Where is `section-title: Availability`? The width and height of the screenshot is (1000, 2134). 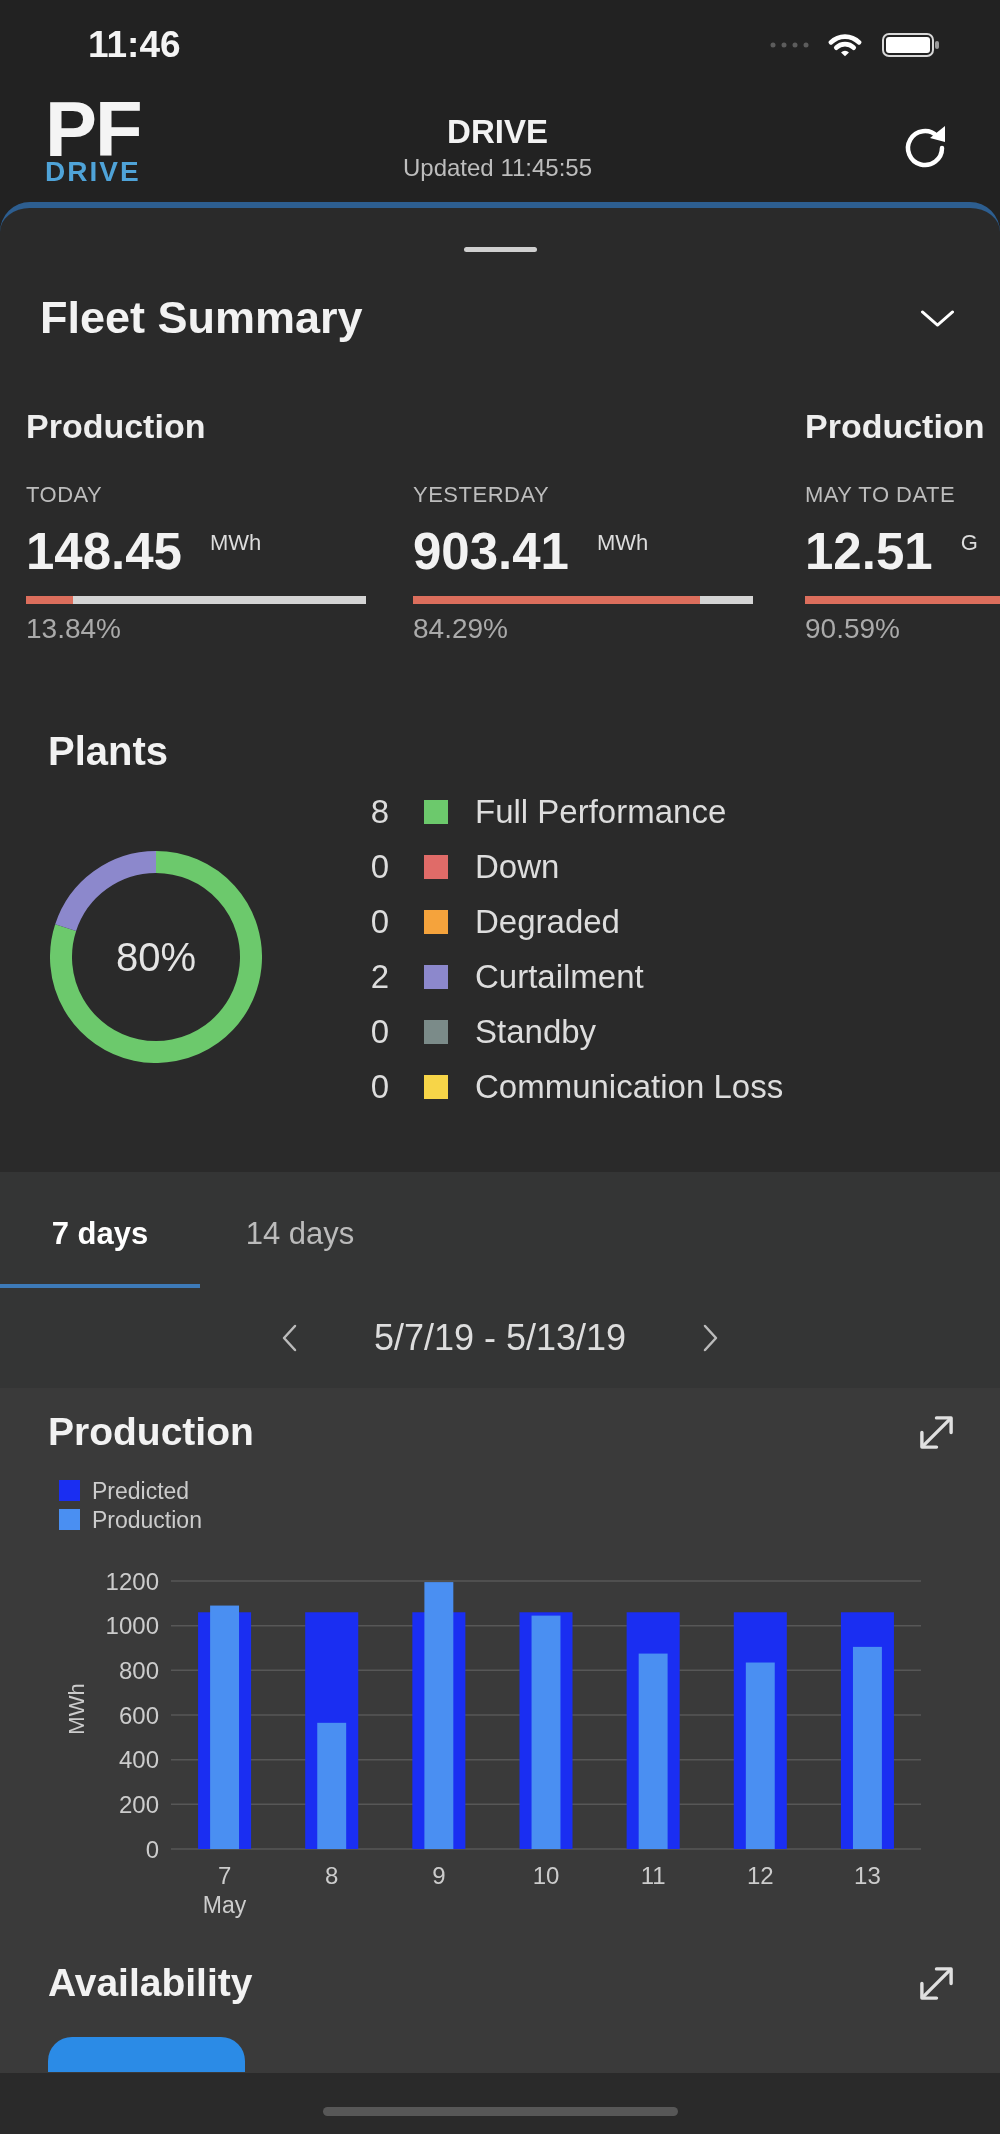 section-title: Availability is located at coordinates (150, 1983).